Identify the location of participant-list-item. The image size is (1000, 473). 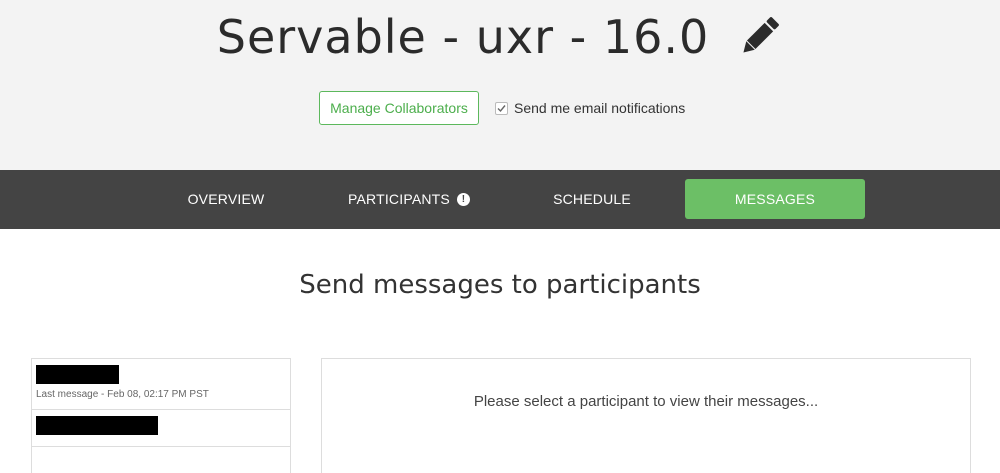
(161, 428).